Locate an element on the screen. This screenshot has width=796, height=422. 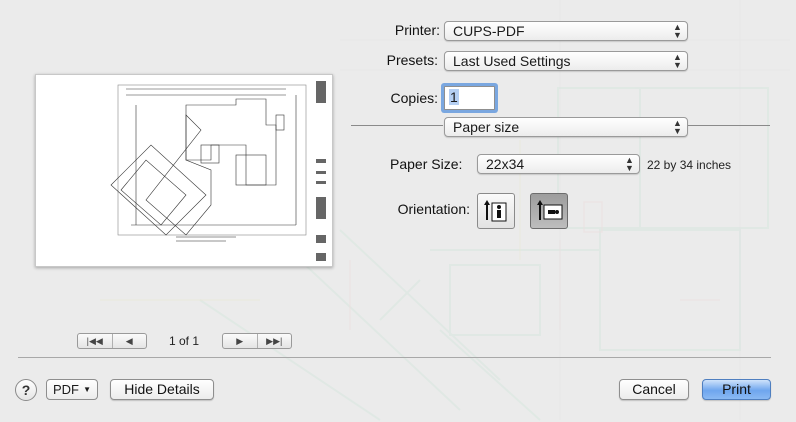
first-prev-page-group: |◀◀ ◀ is located at coordinates (112, 341).